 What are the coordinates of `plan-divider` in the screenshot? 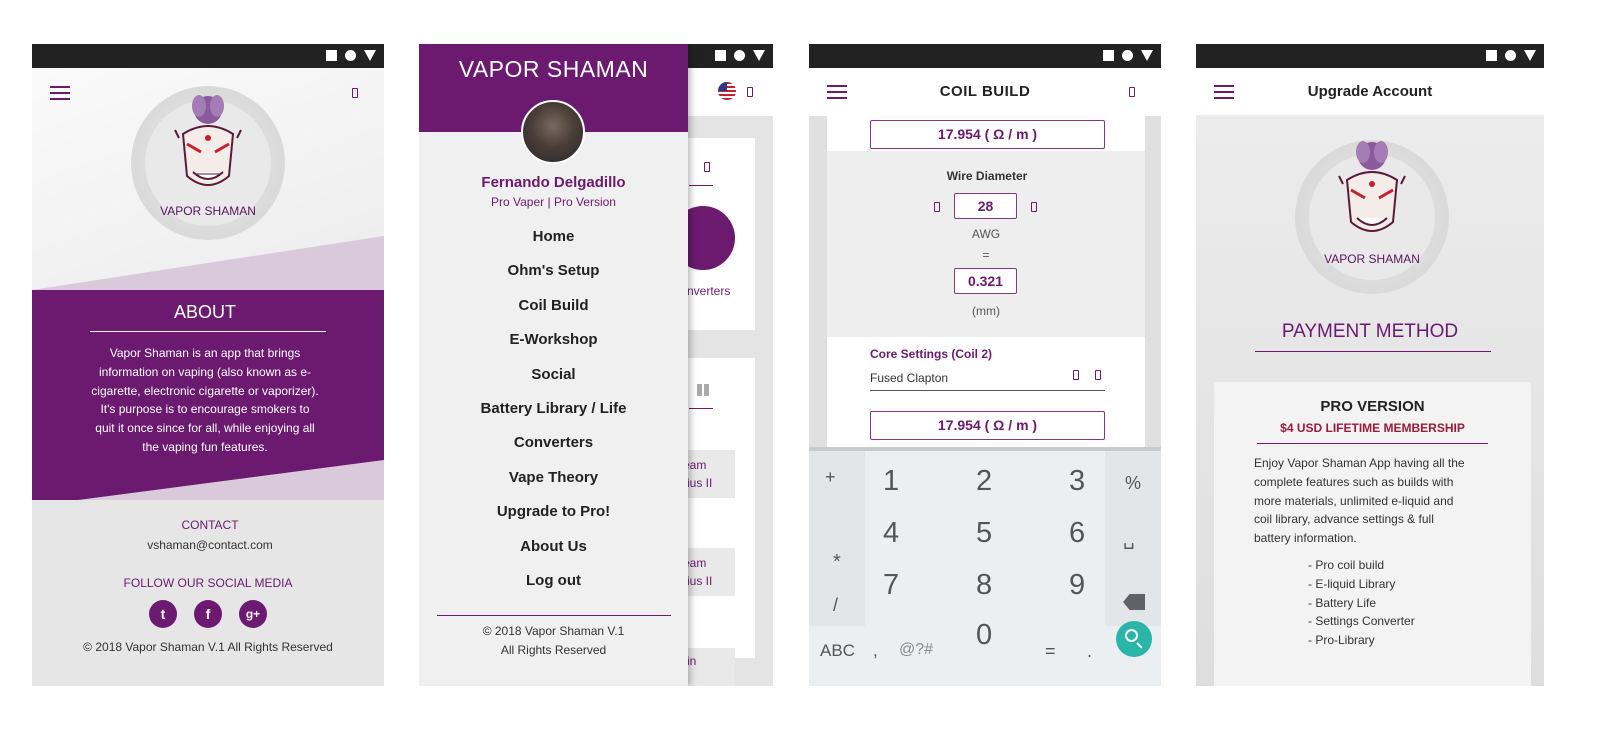 It's located at (1372, 443).